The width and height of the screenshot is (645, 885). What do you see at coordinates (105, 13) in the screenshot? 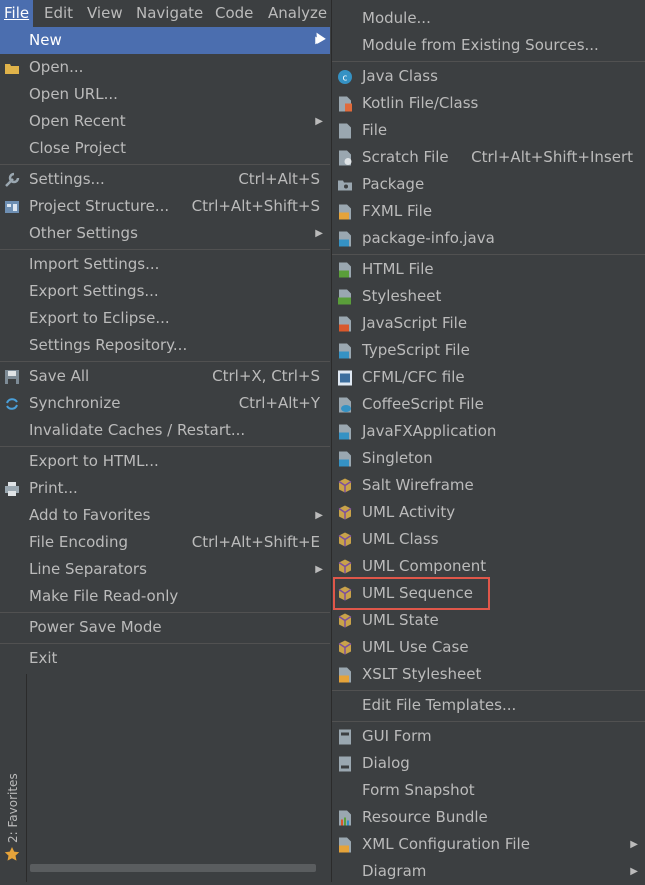
I see `menu-view: View` at bounding box center [105, 13].